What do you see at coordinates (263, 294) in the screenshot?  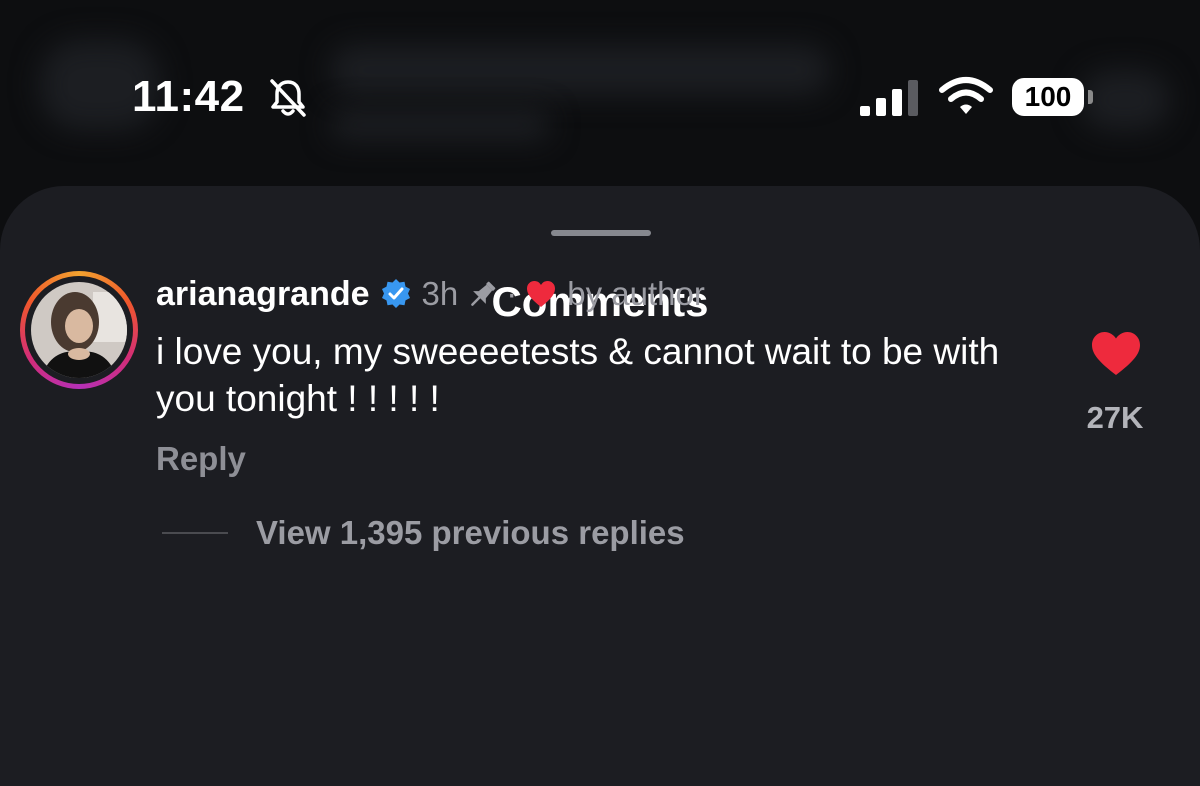 I see `comment-username: arianagrande` at bounding box center [263, 294].